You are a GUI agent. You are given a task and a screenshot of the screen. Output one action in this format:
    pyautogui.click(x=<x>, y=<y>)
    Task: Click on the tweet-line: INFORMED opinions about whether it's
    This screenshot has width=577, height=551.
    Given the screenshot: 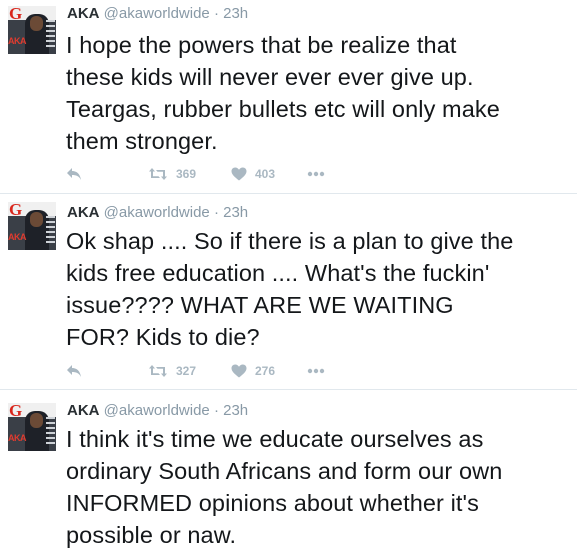 What is the action you would take?
    pyautogui.click(x=272, y=503)
    